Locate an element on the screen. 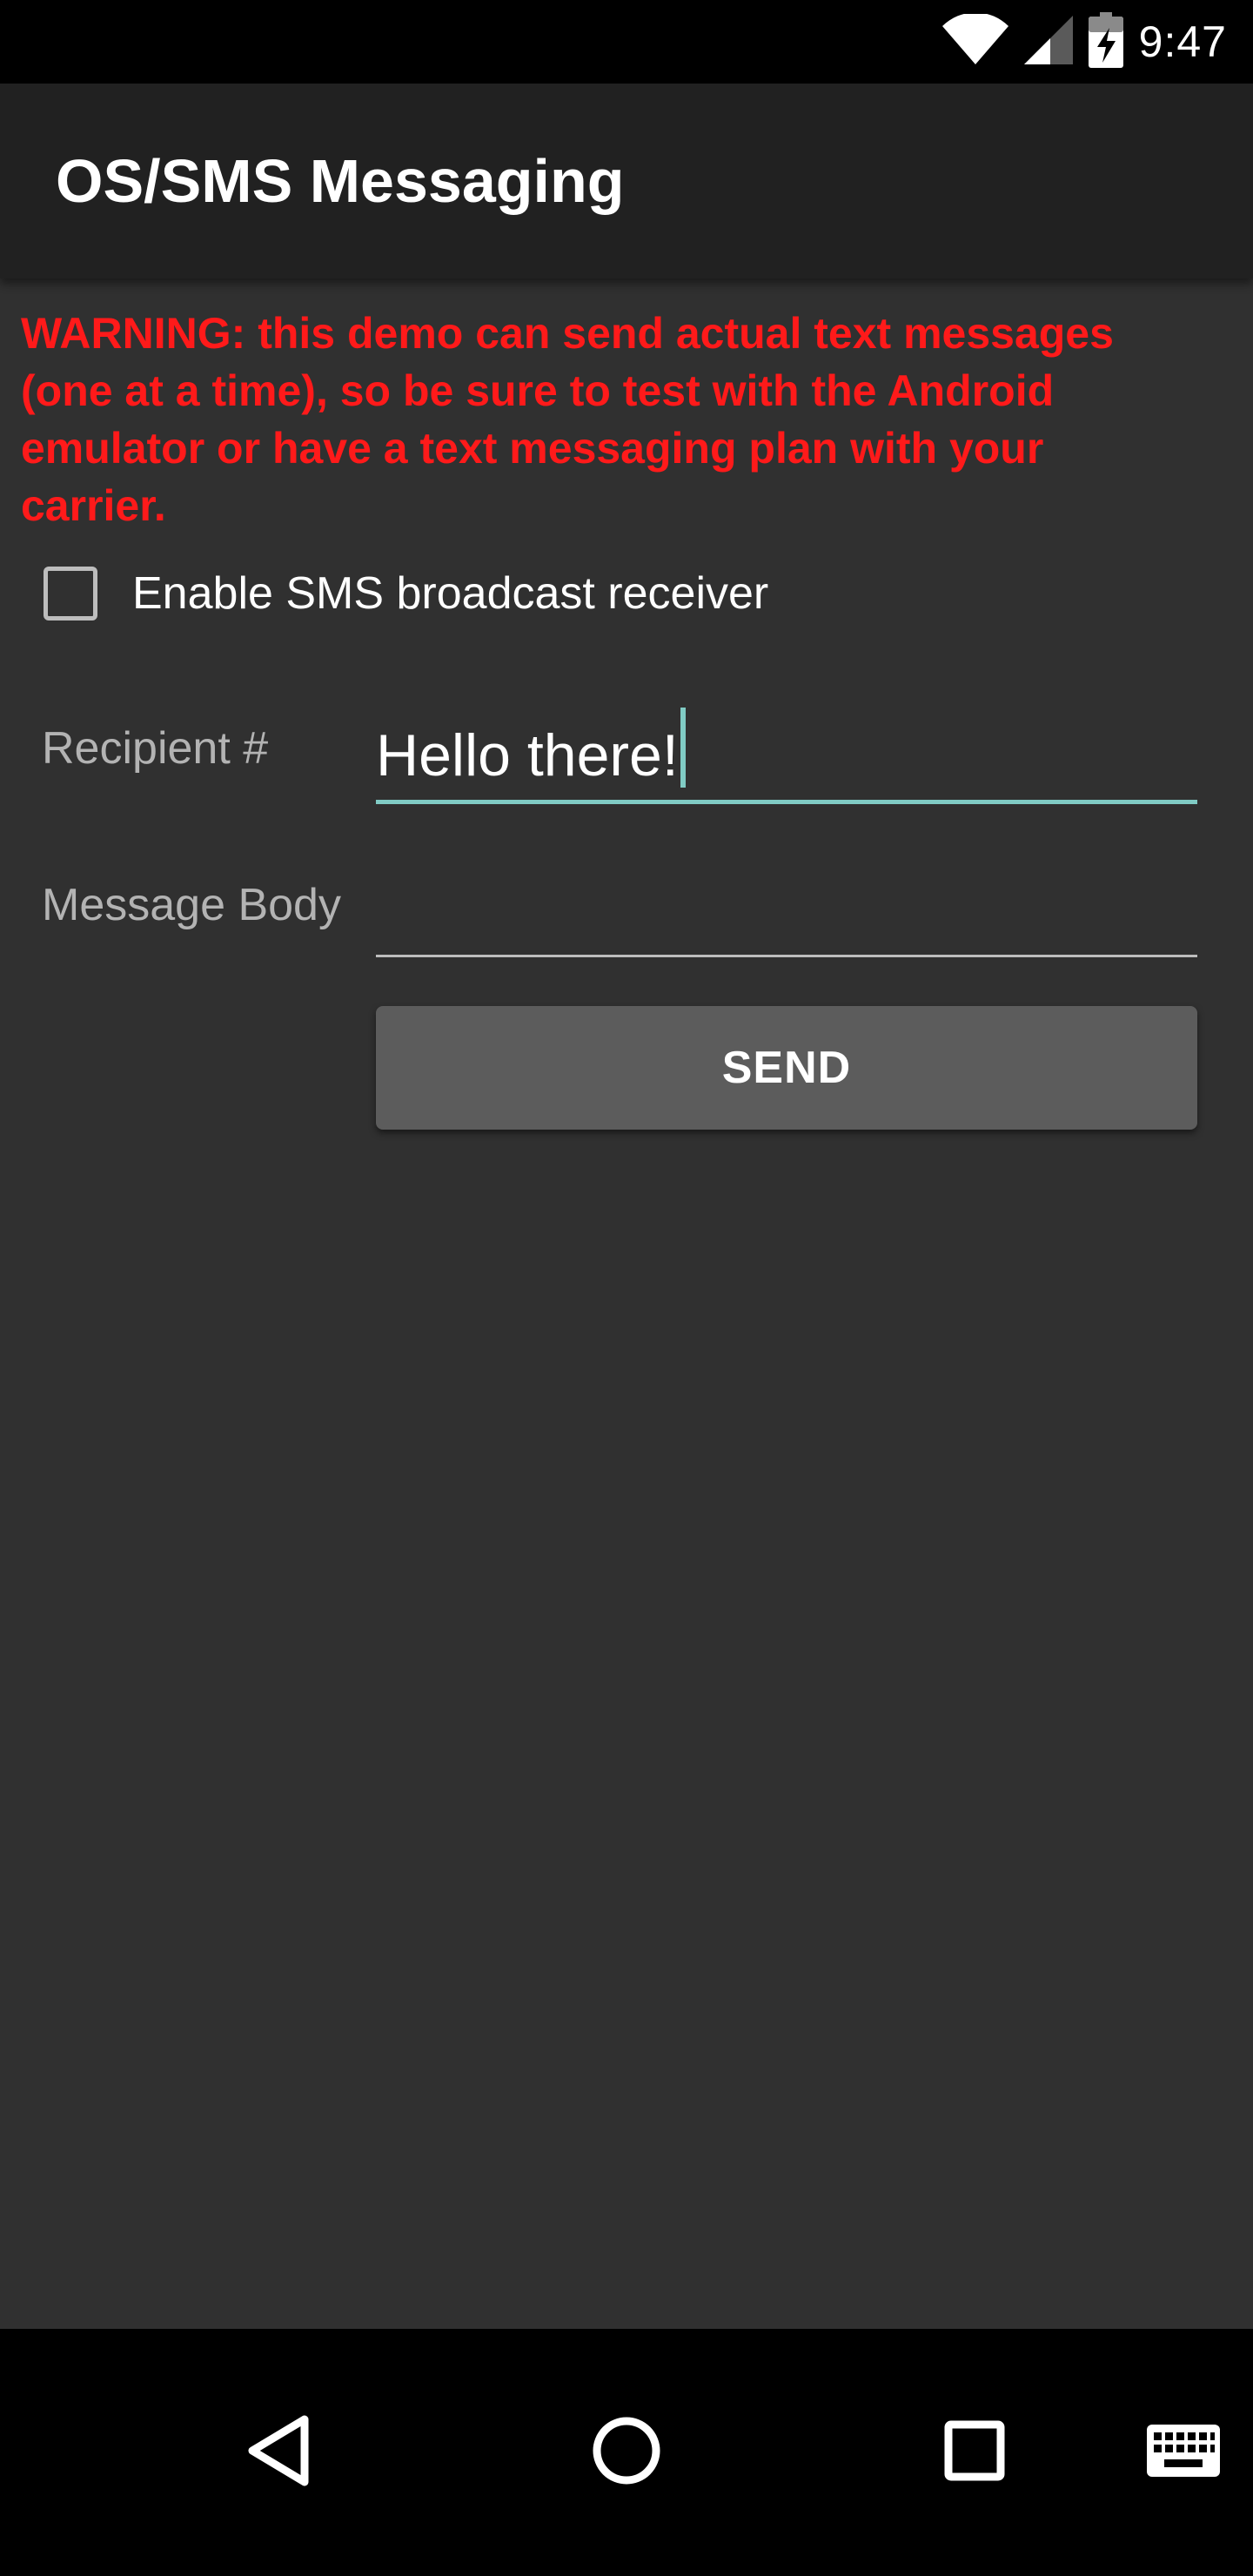 Image resolution: width=1253 pixels, height=2576 pixels. recipient-value-wrap: Hello there! is located at coordinates (531, 748).